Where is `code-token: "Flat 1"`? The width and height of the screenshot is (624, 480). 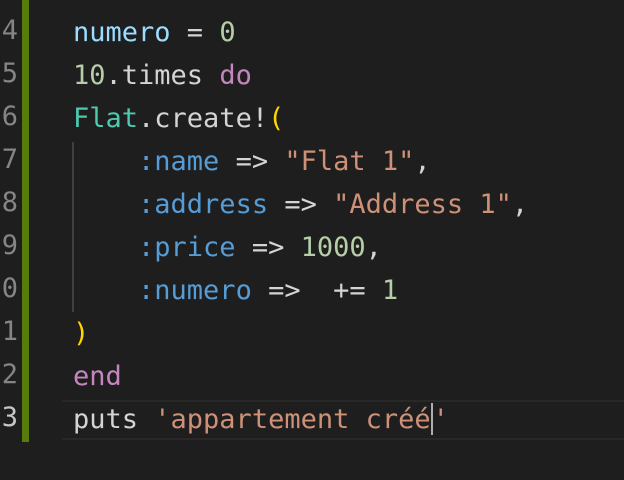
code-token: "Flat 1" is located at coordinates (349, 161).